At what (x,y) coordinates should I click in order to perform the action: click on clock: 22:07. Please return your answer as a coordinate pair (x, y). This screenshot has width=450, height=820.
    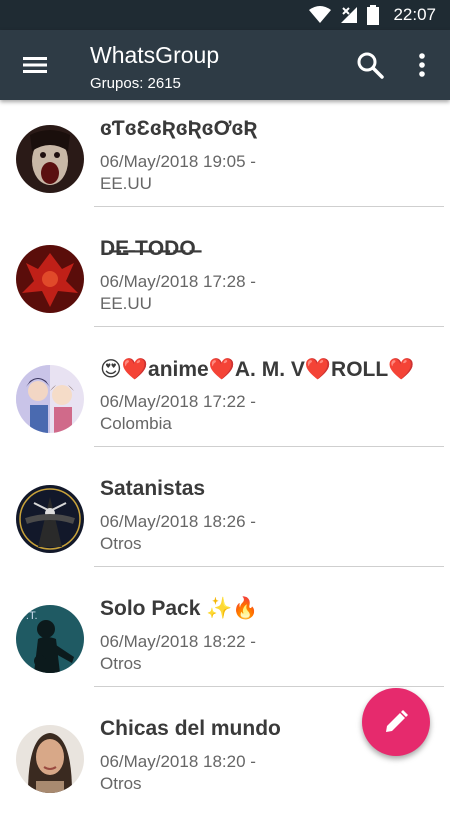
    Looking at the image, I should click on (414, 14).